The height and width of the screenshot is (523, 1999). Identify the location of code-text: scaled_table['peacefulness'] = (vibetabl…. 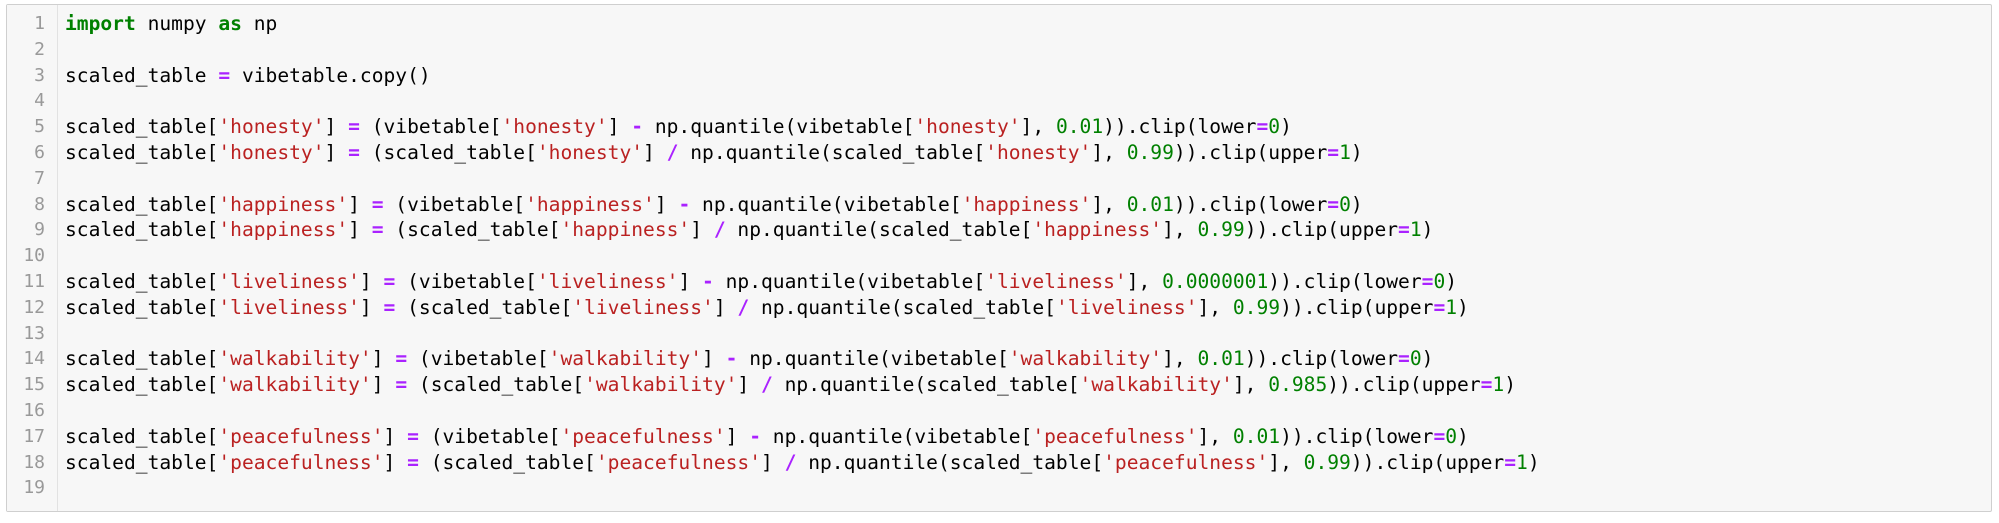
(767, 437).